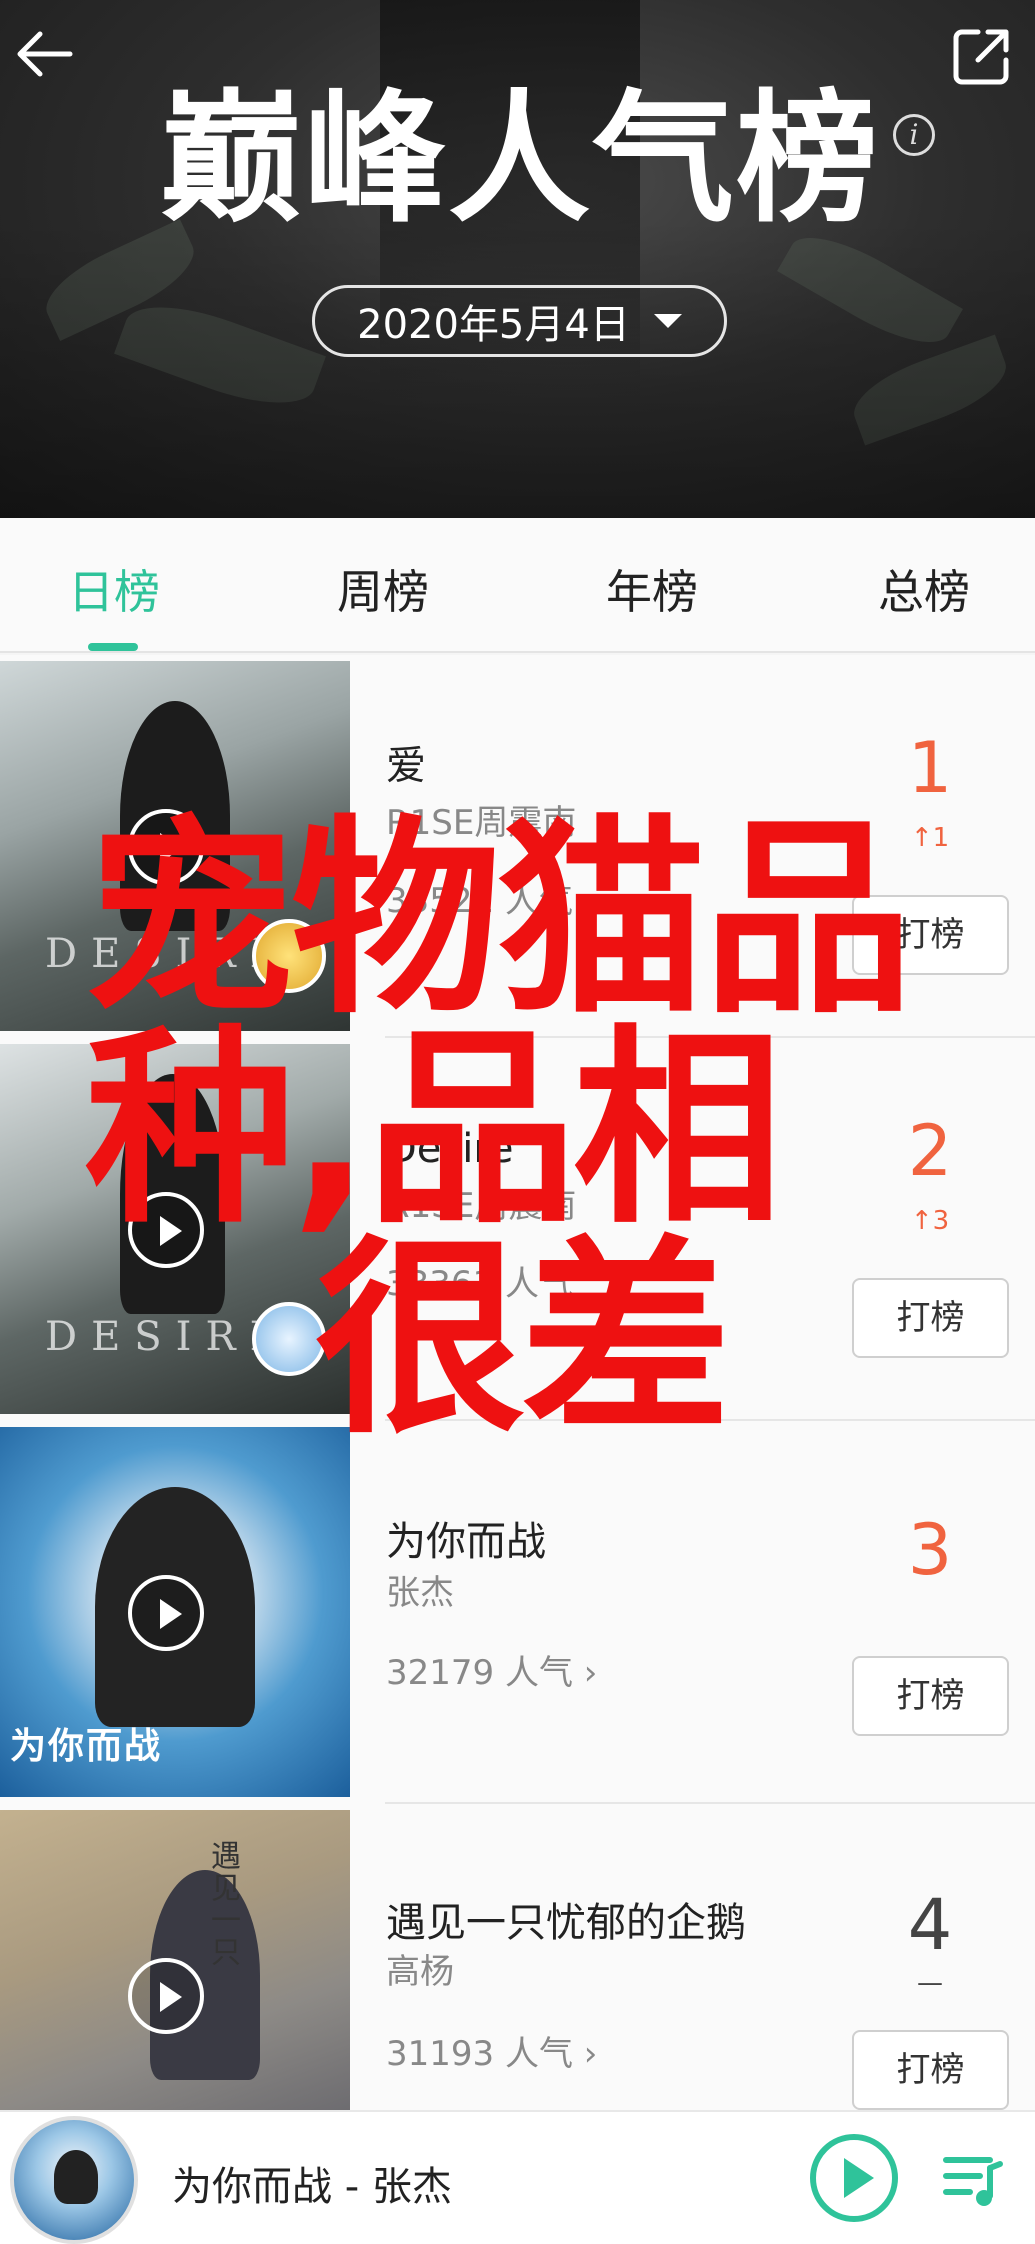 Image resolution: width=1035 pixels, height=2244 pixels. What do you see at coordinates (520, 159) in the screenshot?
I see `page-title: 巅峰人气榜` at bounding box center [520, 159].